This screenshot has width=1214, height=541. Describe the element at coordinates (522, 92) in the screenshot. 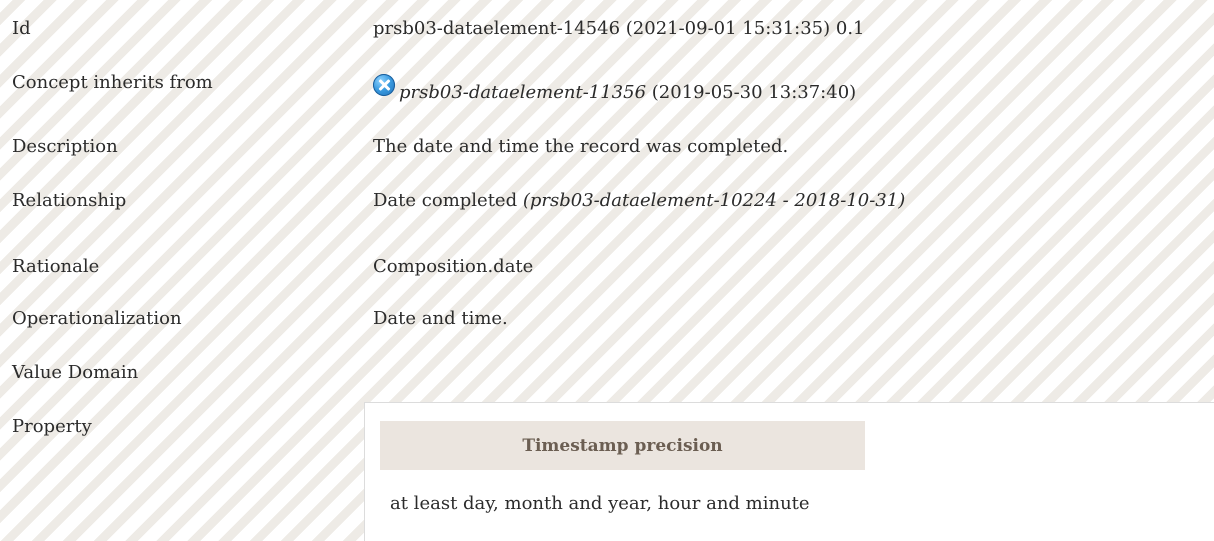

I see `inherits-ref-link: prsb03-dataelement-11356` at that location.